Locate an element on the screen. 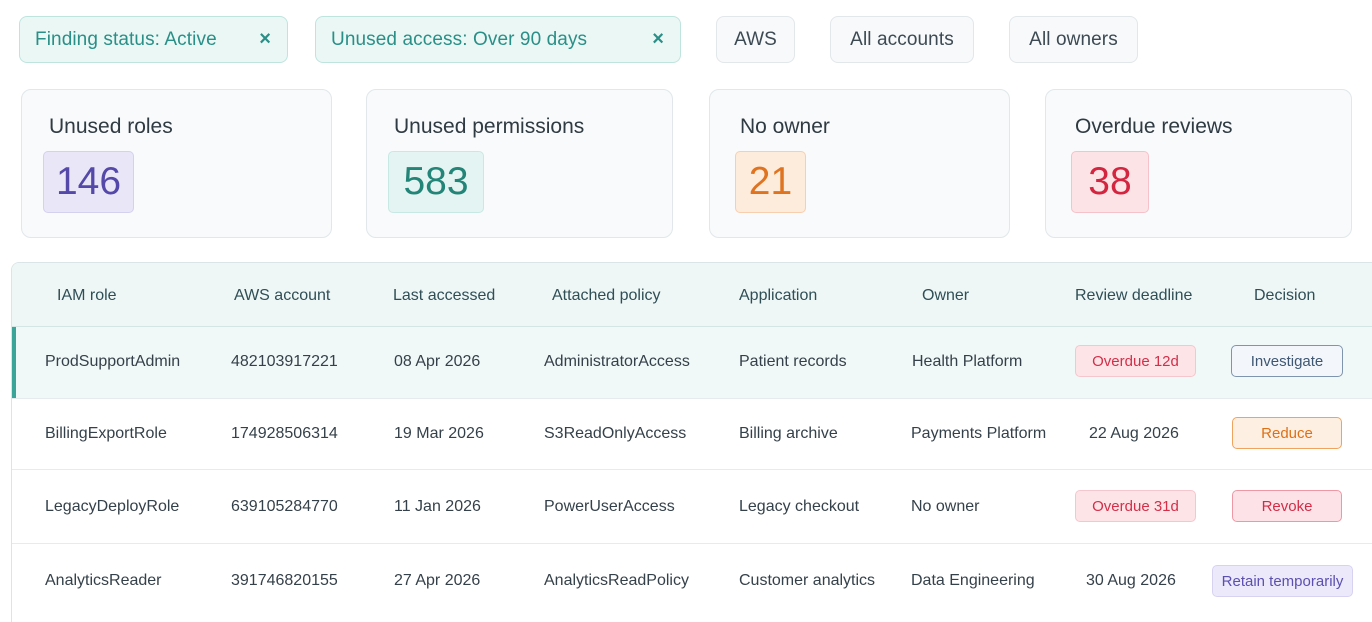 This screenshot has width=1372, height=622. stat-value: 21 is located at coordinates (770, 182).